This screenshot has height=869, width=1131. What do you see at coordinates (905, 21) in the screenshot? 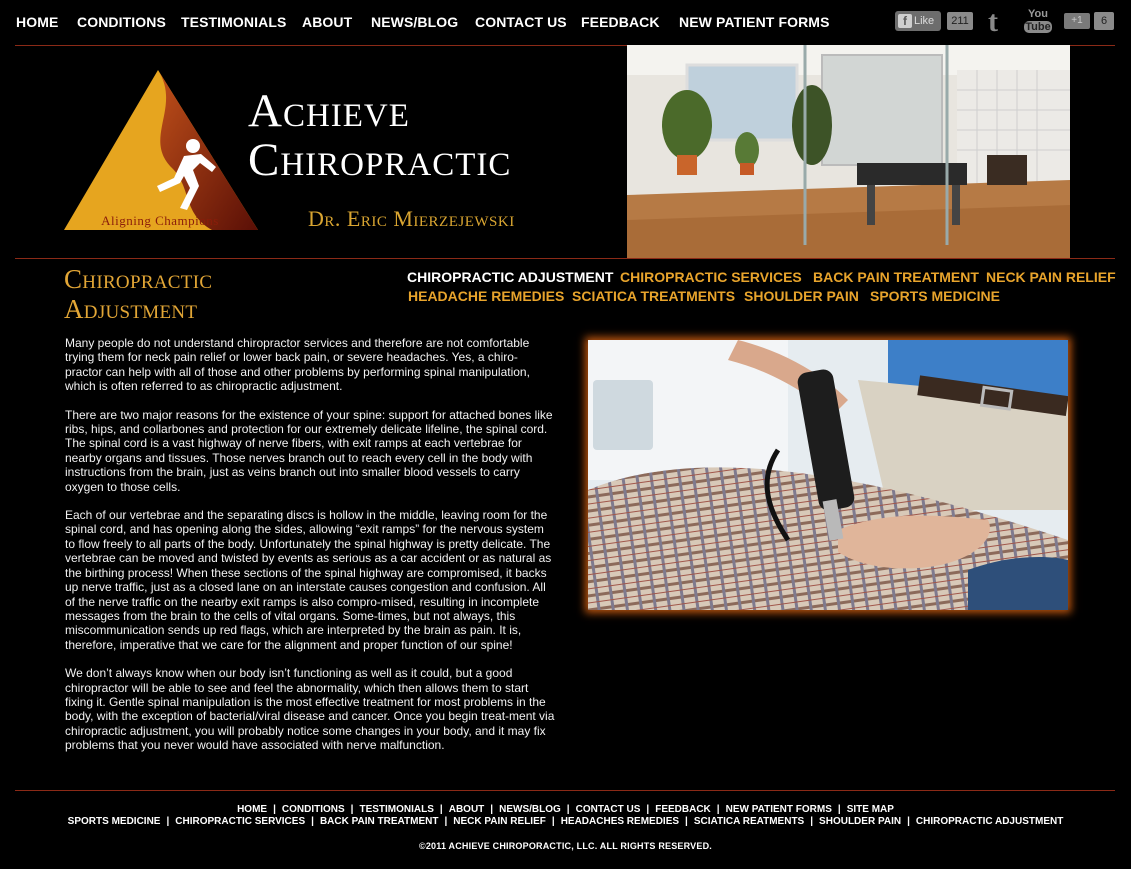
I see `facebook-icon: f` at bounding box center [905, 21].